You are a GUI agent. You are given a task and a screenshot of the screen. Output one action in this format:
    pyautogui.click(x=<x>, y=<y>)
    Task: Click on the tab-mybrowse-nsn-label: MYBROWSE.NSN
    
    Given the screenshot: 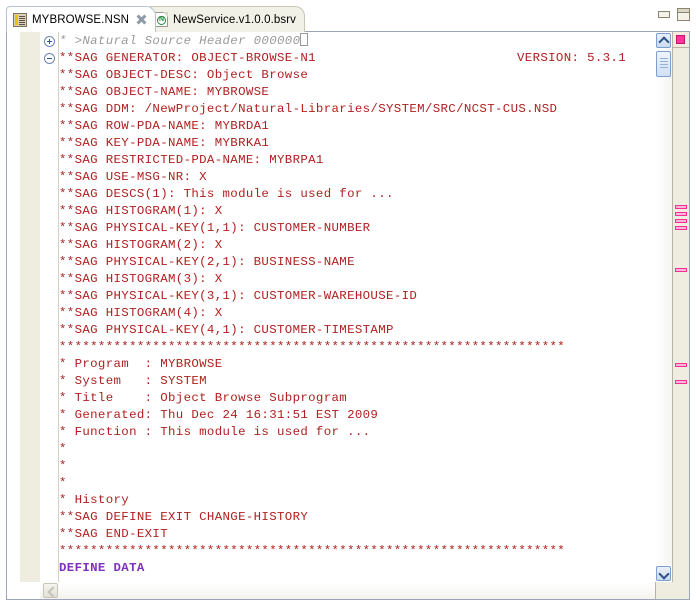 What is the action you would take?
    pyautogui.click(x=81, y=19)
    